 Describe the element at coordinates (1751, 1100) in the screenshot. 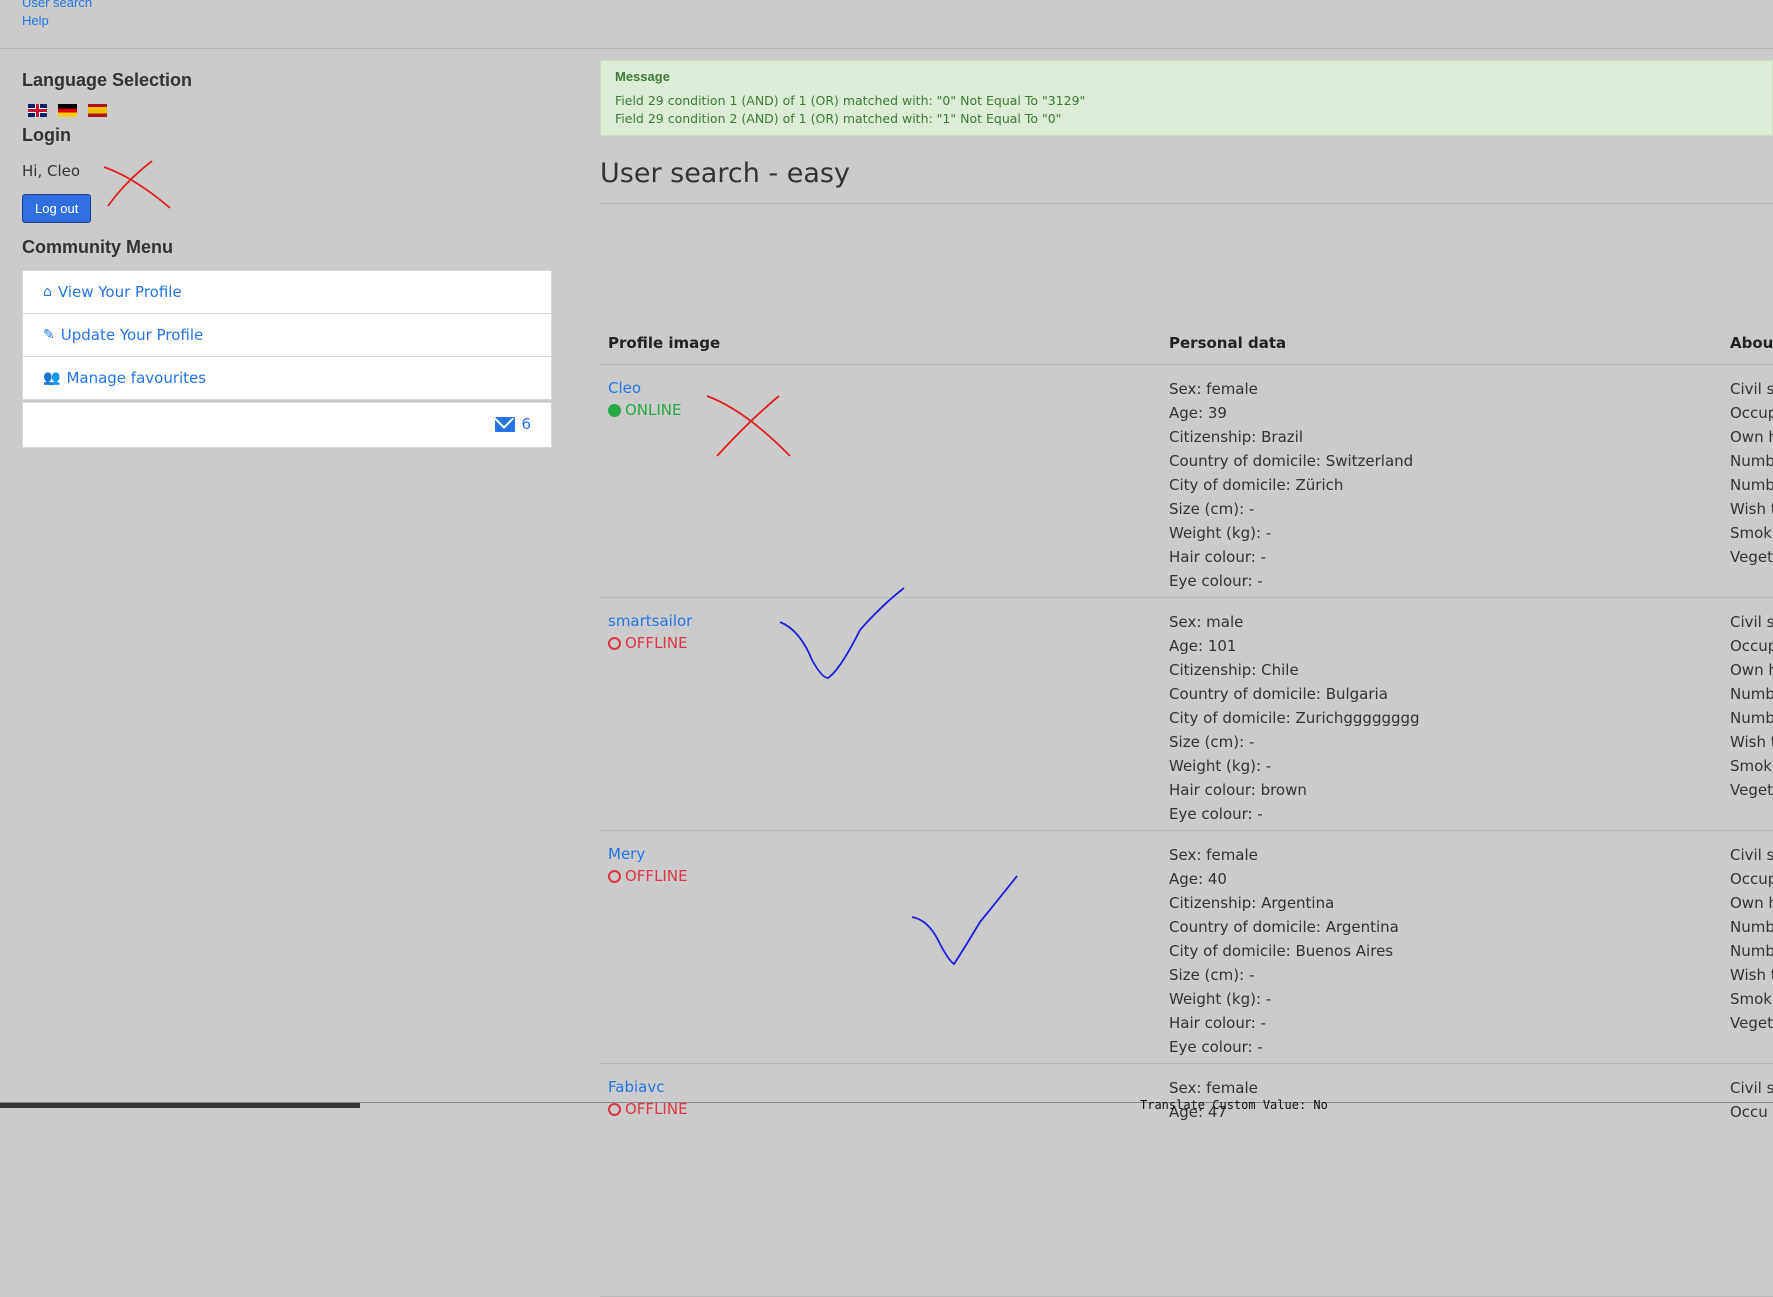

I see `about-cell: Civil s Occu` at that location.